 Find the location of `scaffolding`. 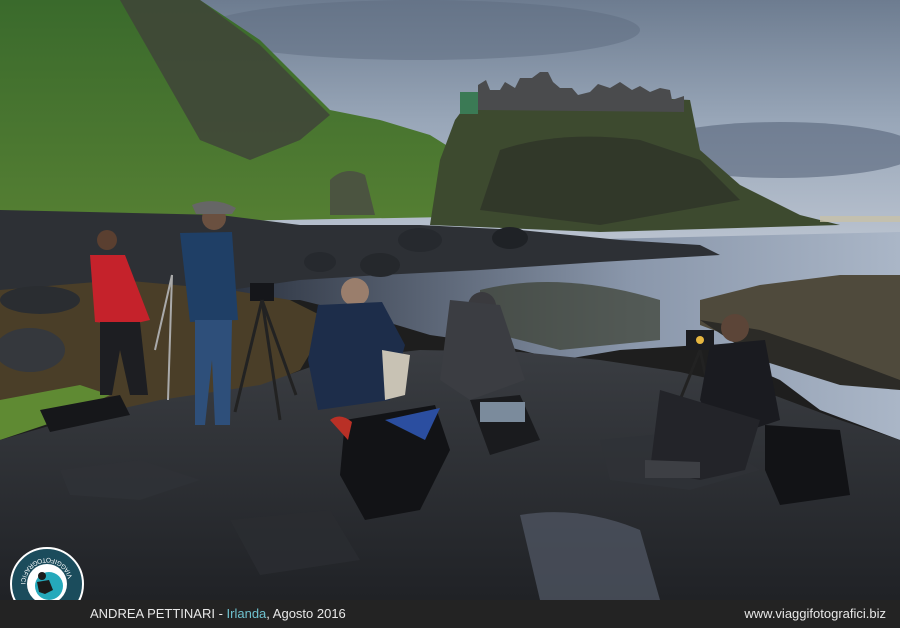

scaffolding is located at coordinates (469, 103).